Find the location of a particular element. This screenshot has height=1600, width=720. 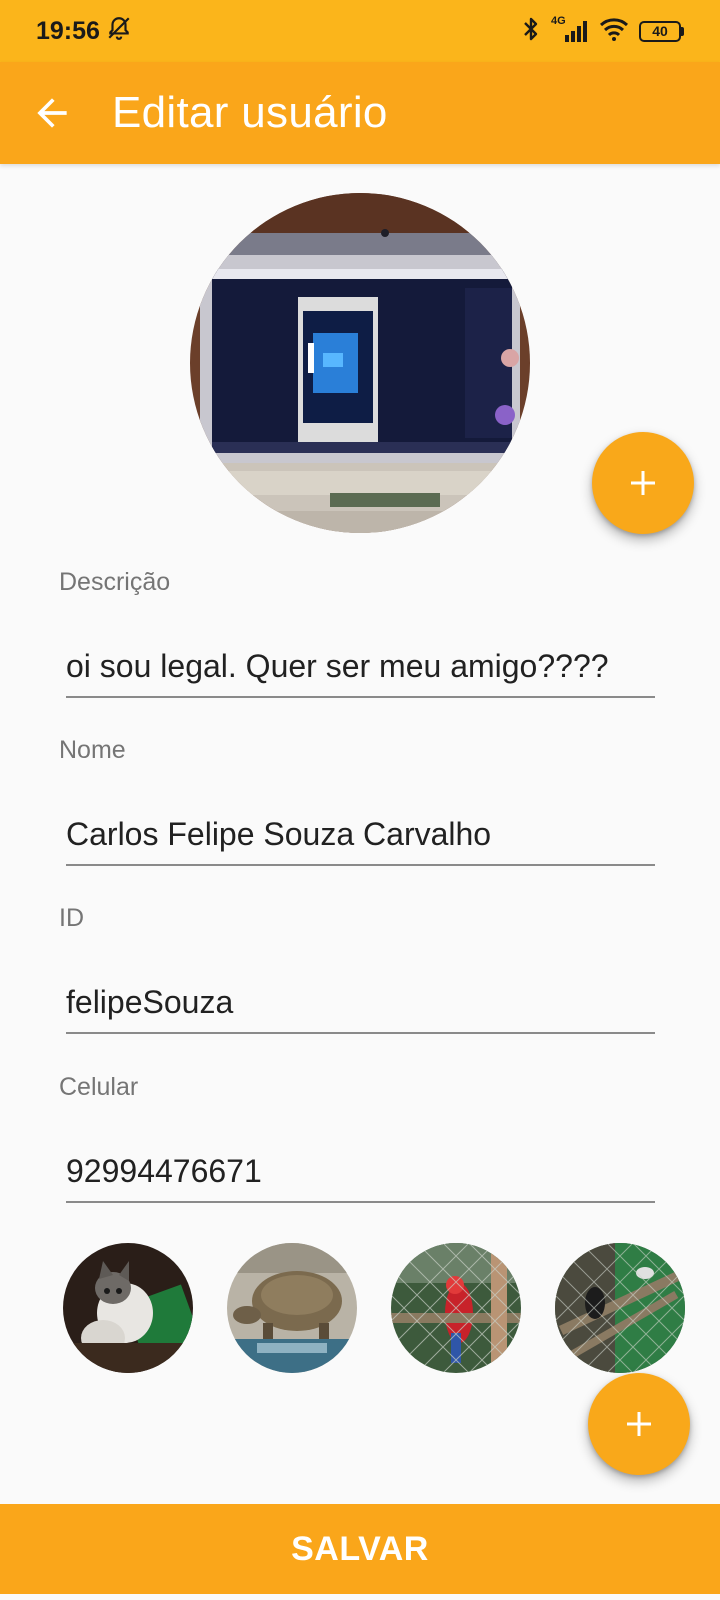

name-label: Nome is located at coordinates (92, 750).